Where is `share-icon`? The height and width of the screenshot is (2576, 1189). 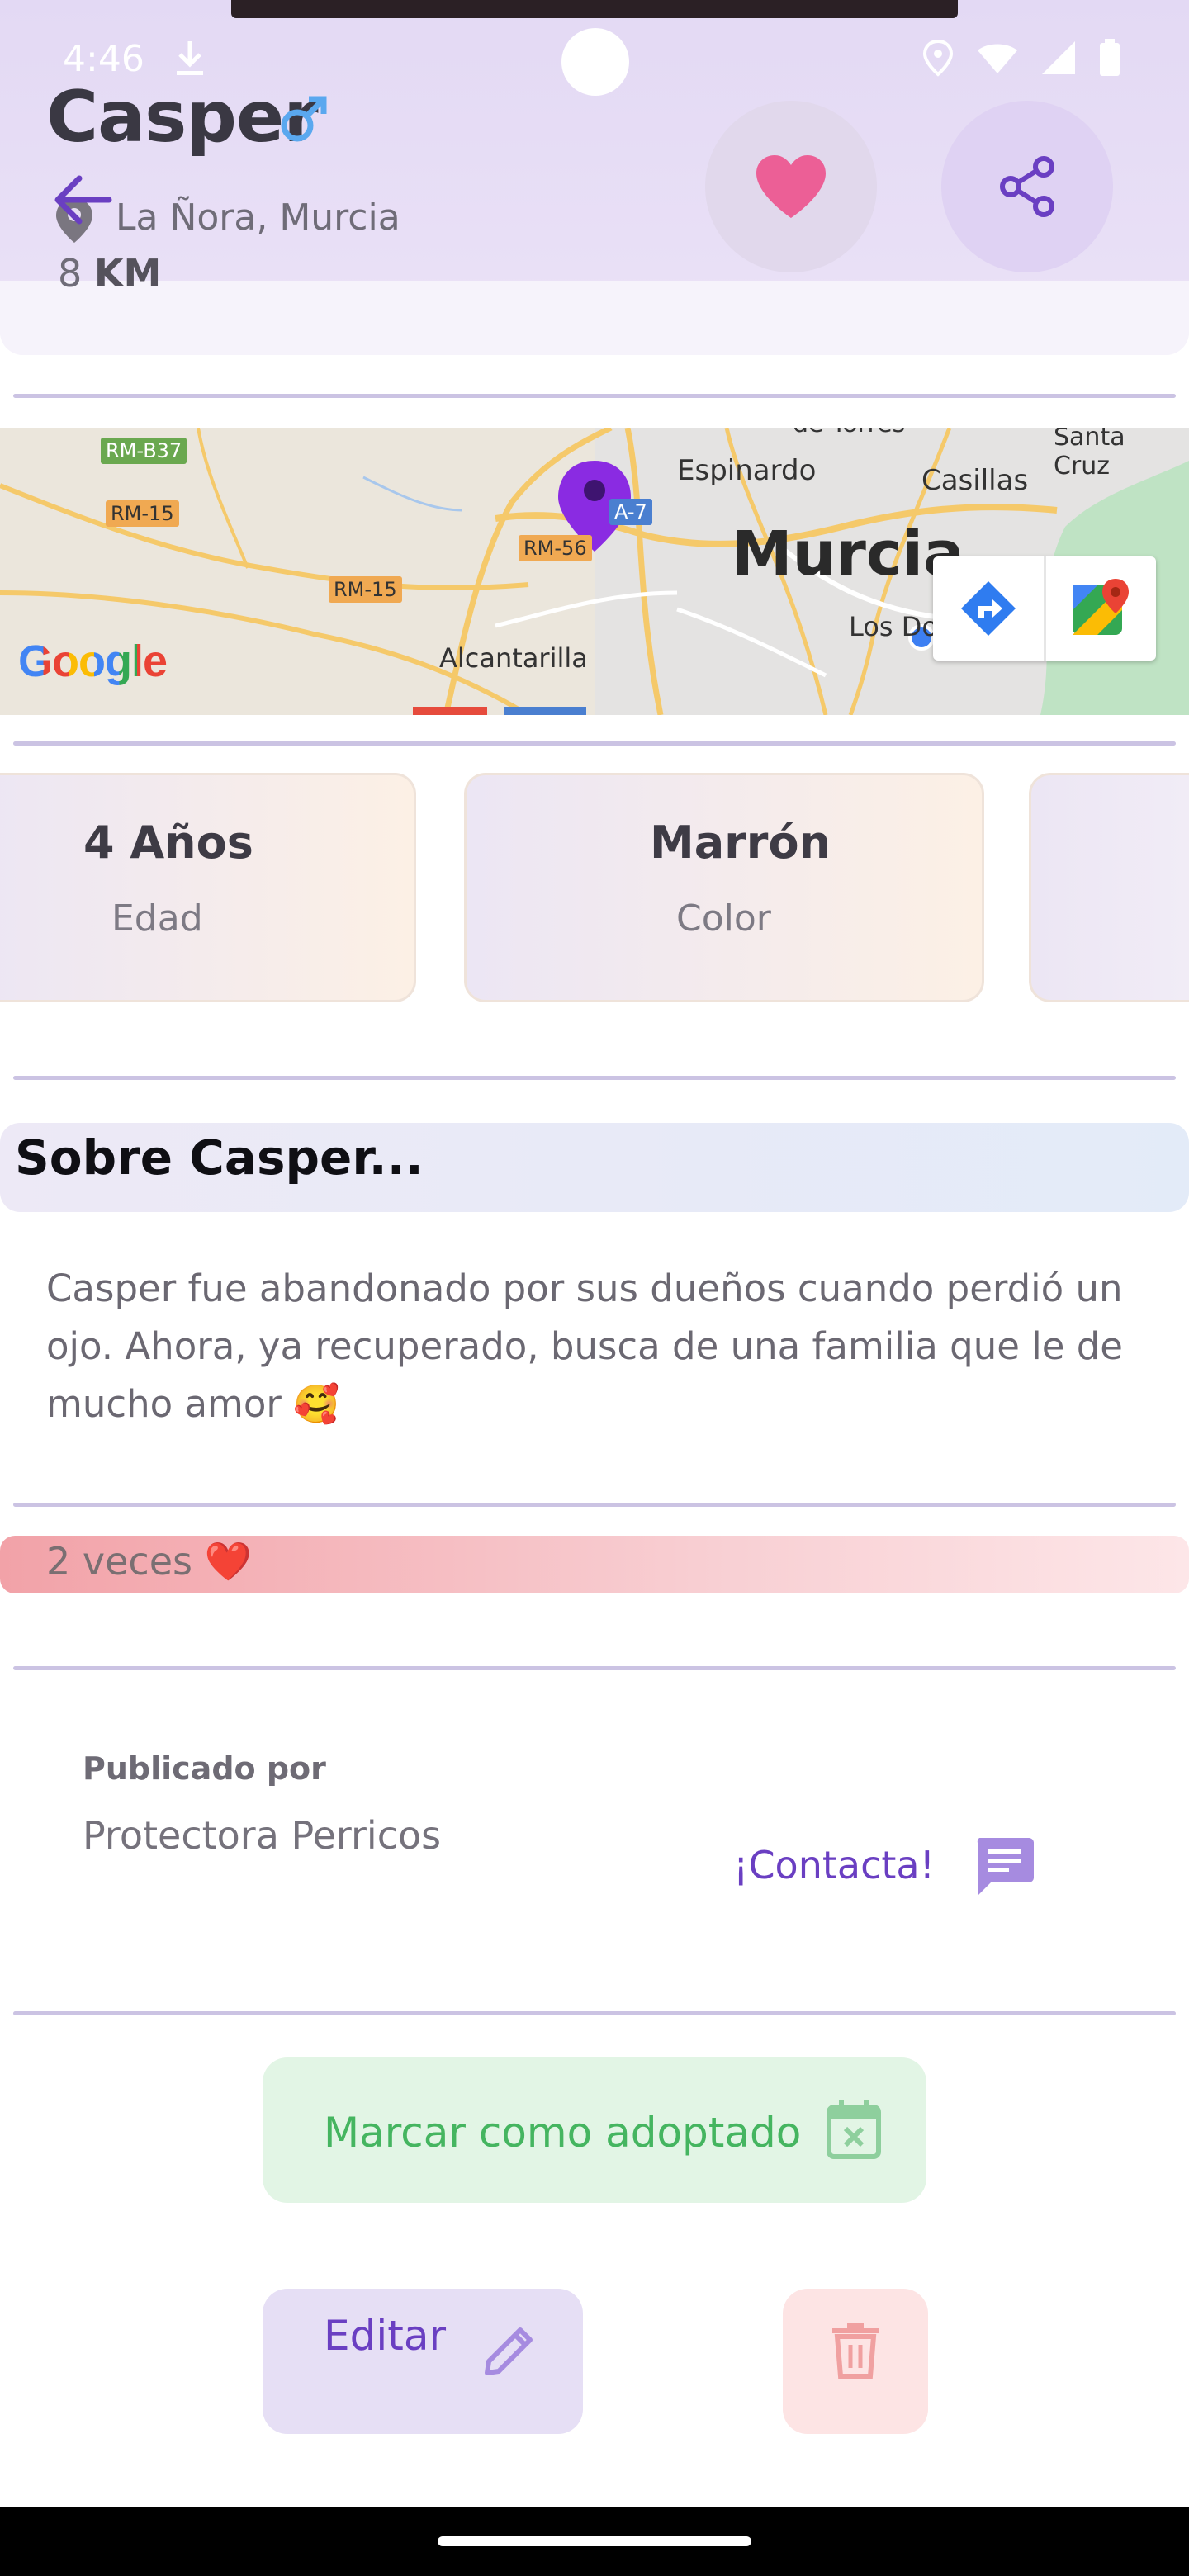
share-icon is located at coordinates (1027, 186).